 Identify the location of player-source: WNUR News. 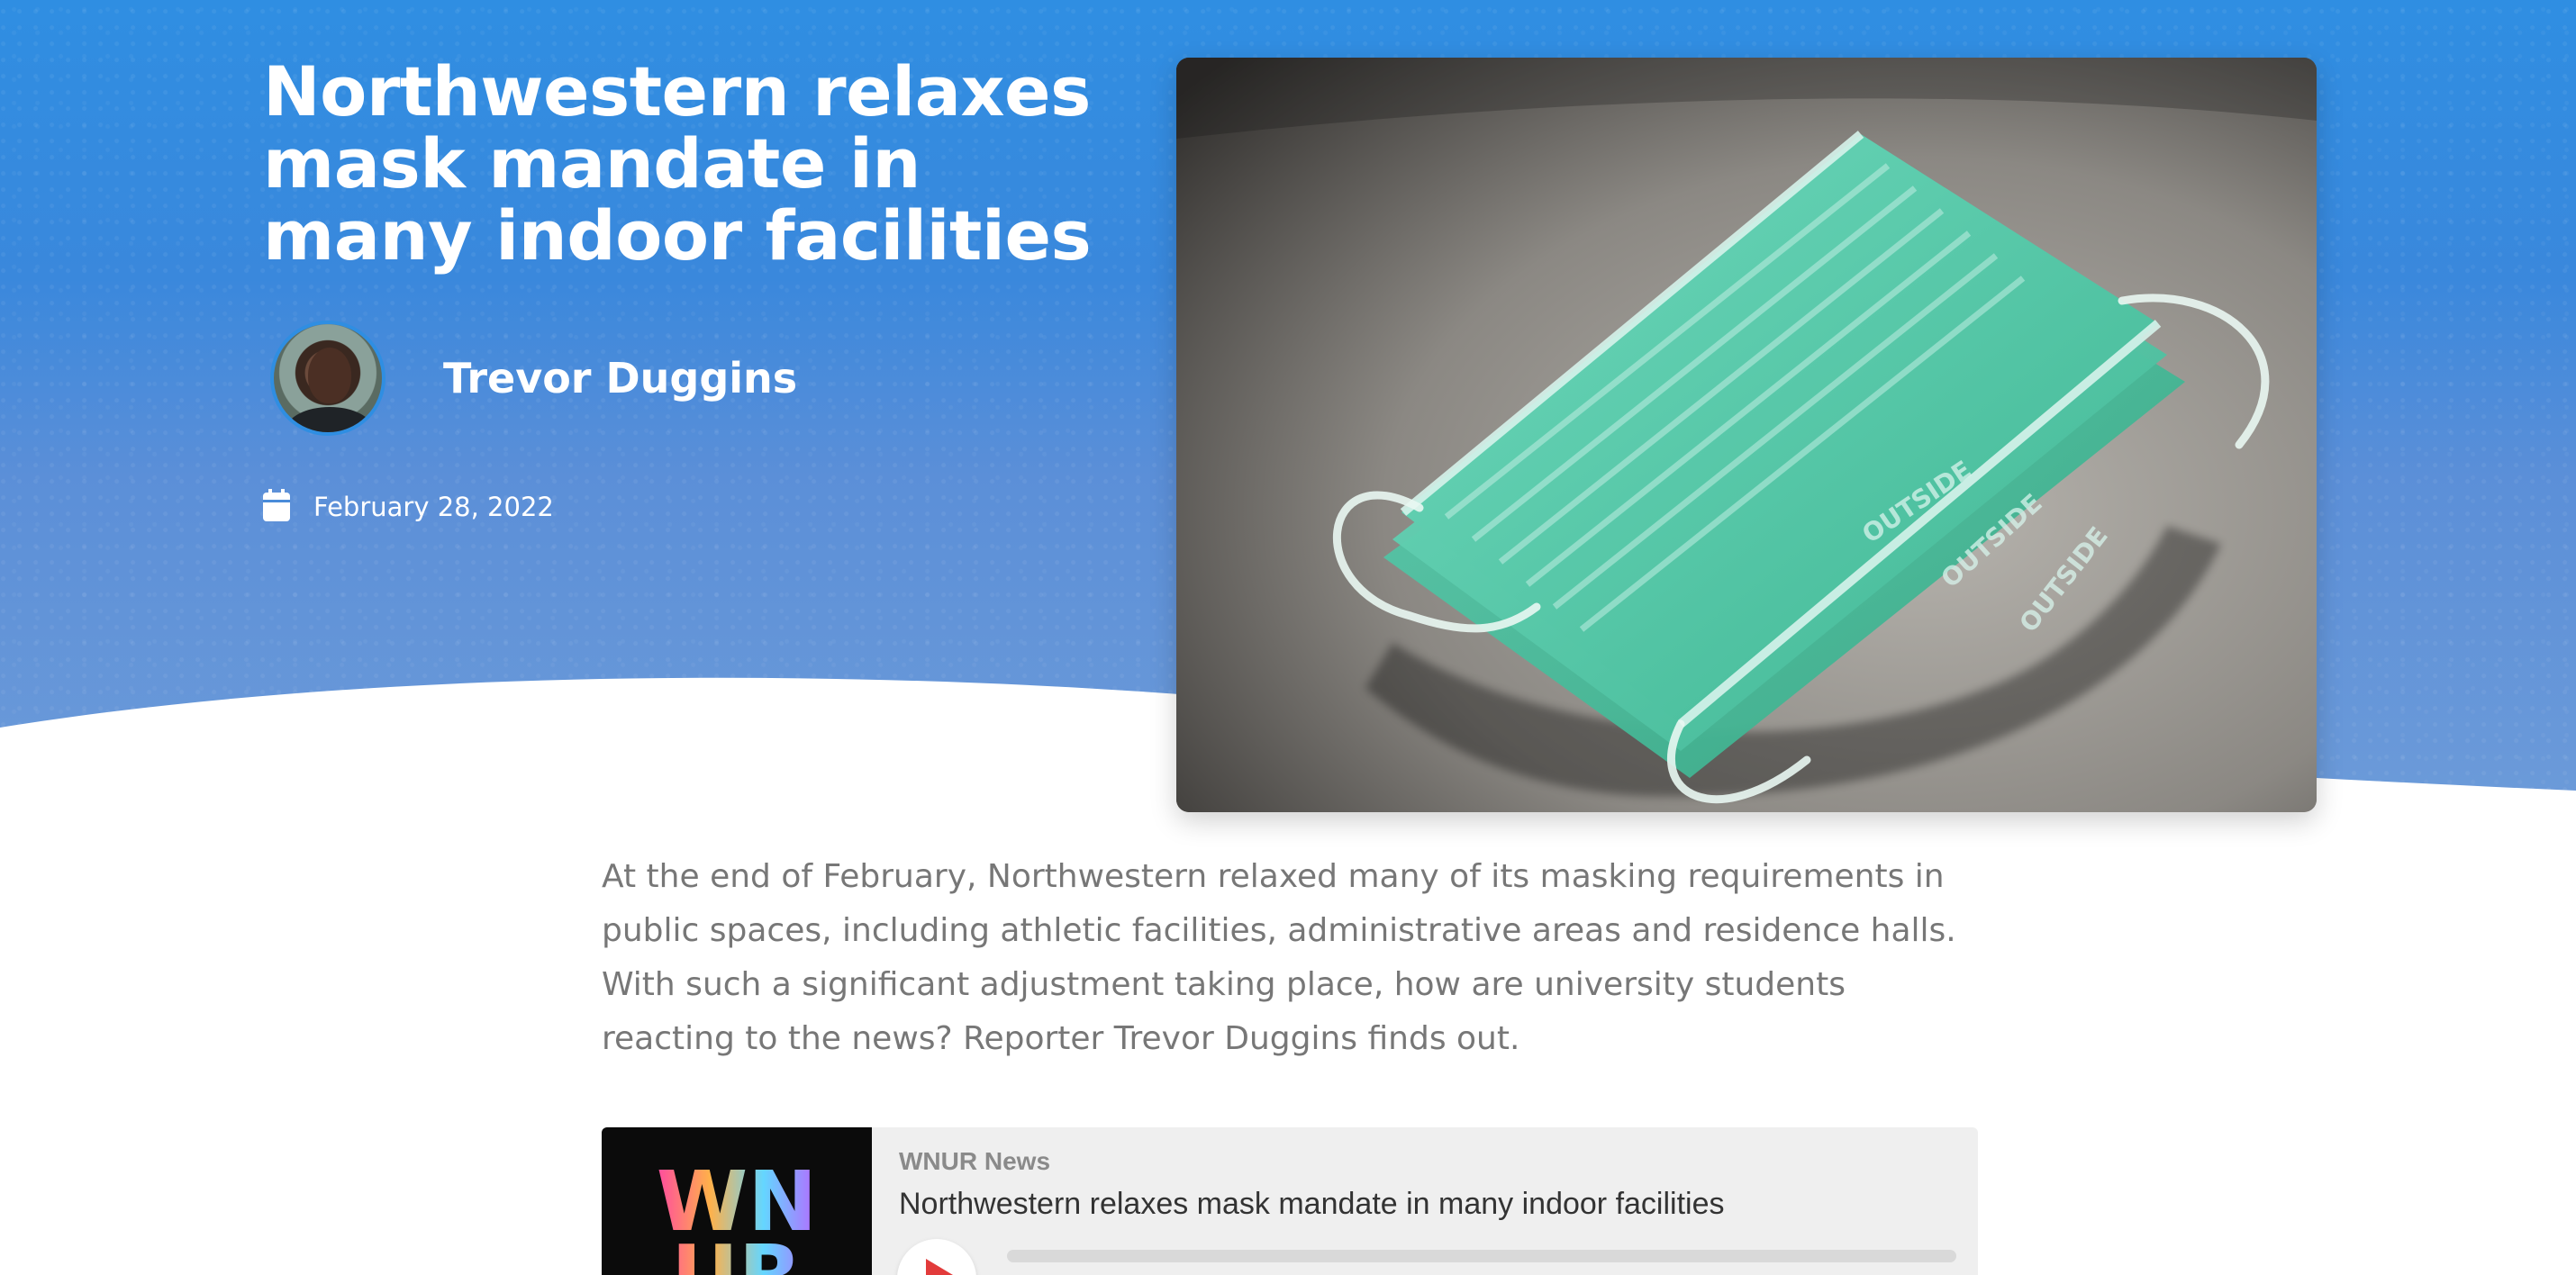
(974, 1161).